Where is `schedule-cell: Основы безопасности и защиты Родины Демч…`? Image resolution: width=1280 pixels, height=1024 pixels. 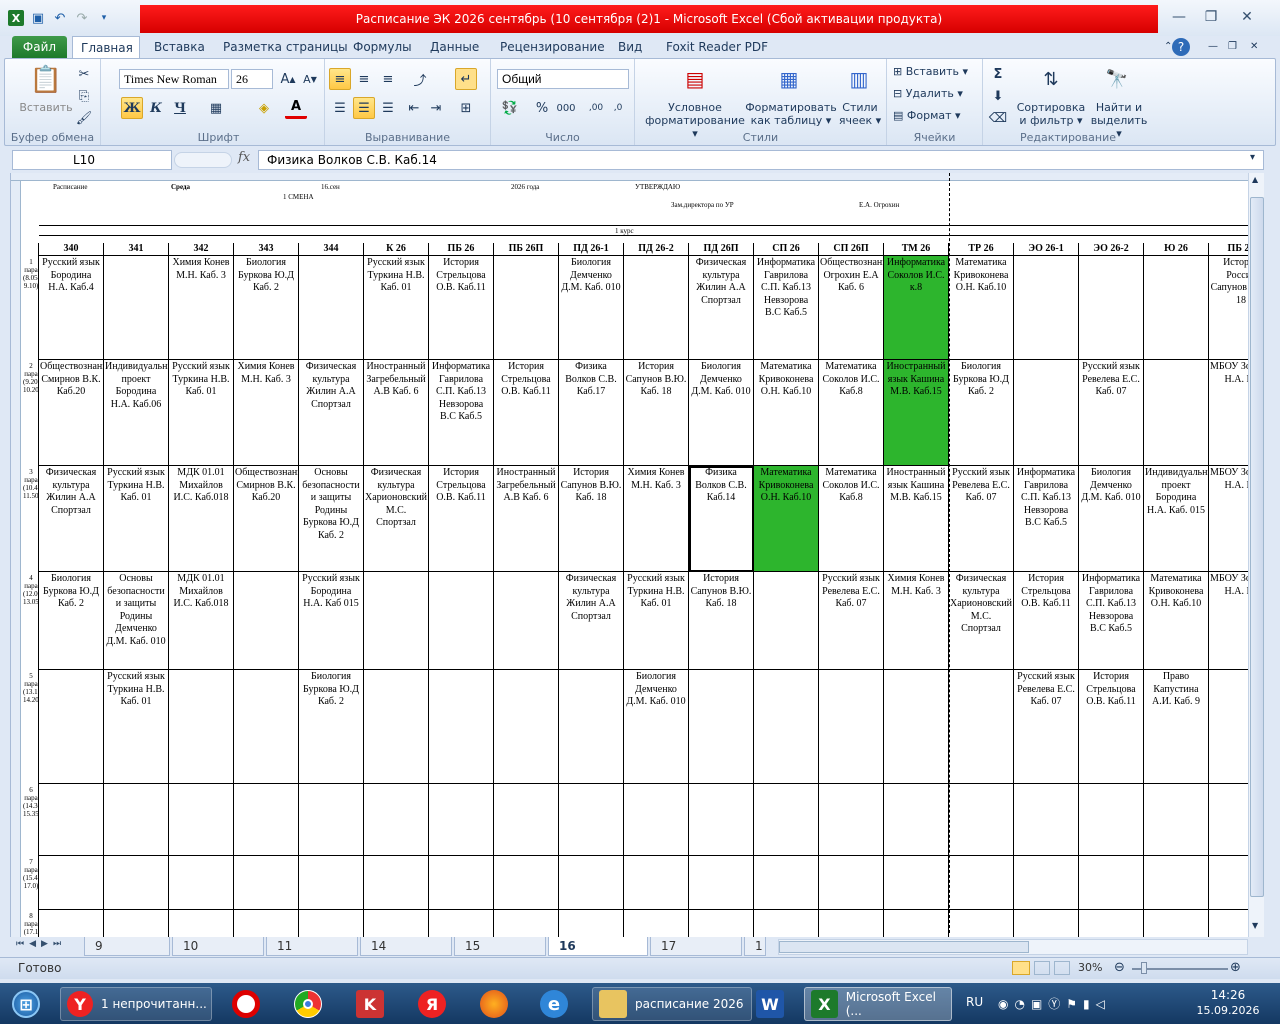 schedule-cell: Основы безопасности и защиты Родины Демч… is located at coordinates (136, 621).